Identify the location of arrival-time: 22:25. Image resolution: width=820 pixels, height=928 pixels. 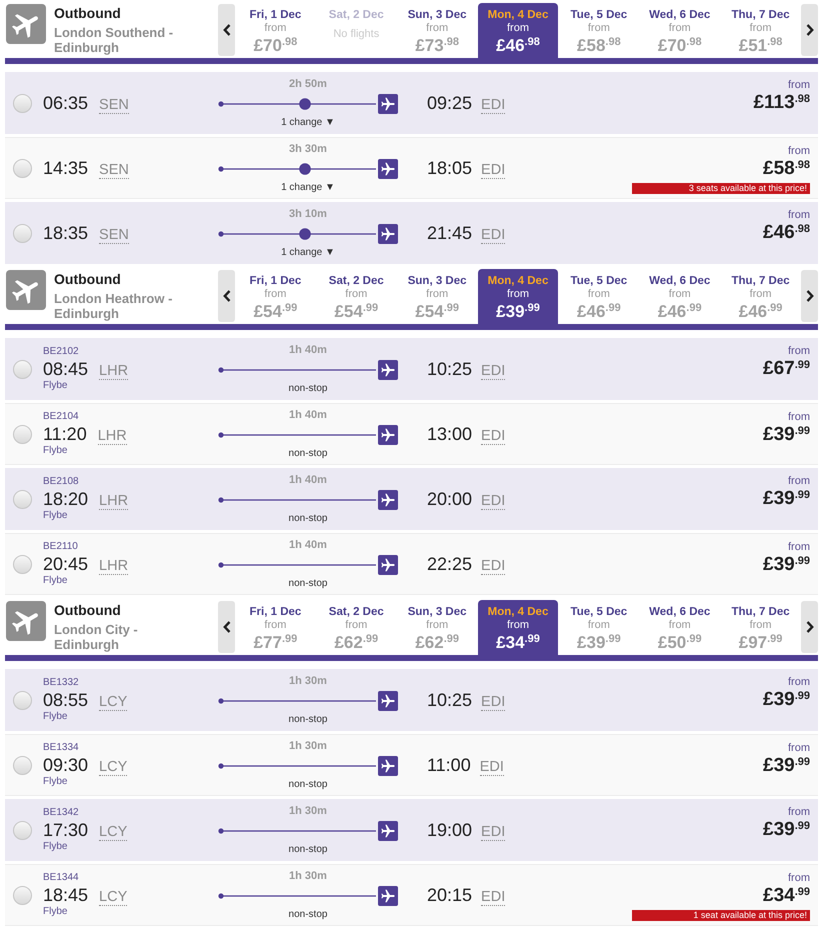
(449, 564).